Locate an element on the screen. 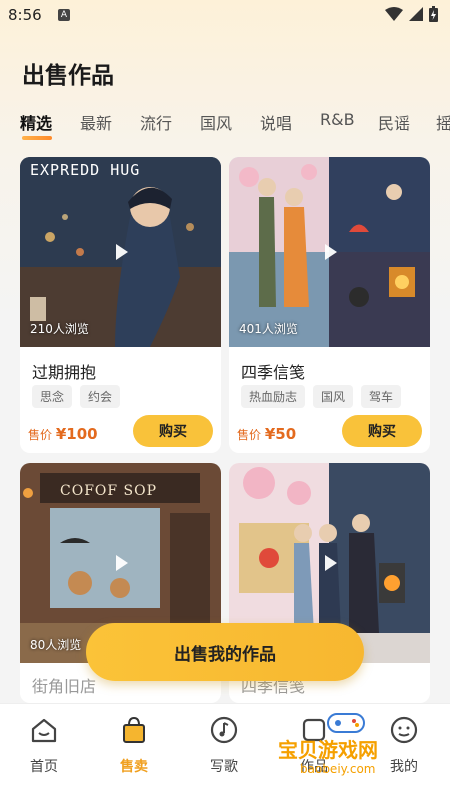  card-cover-image: EXPREDD HUG 210人浏览 is located at coordinates (120, 252).